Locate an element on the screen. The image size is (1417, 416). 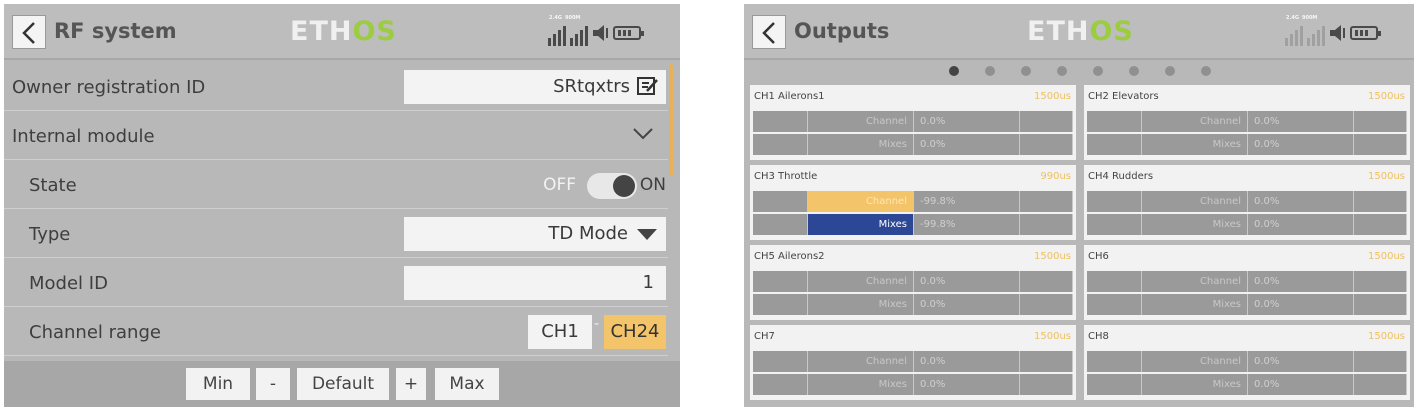
channel-name: CH1 Ailerons1 is located at coordinates (789, 96).